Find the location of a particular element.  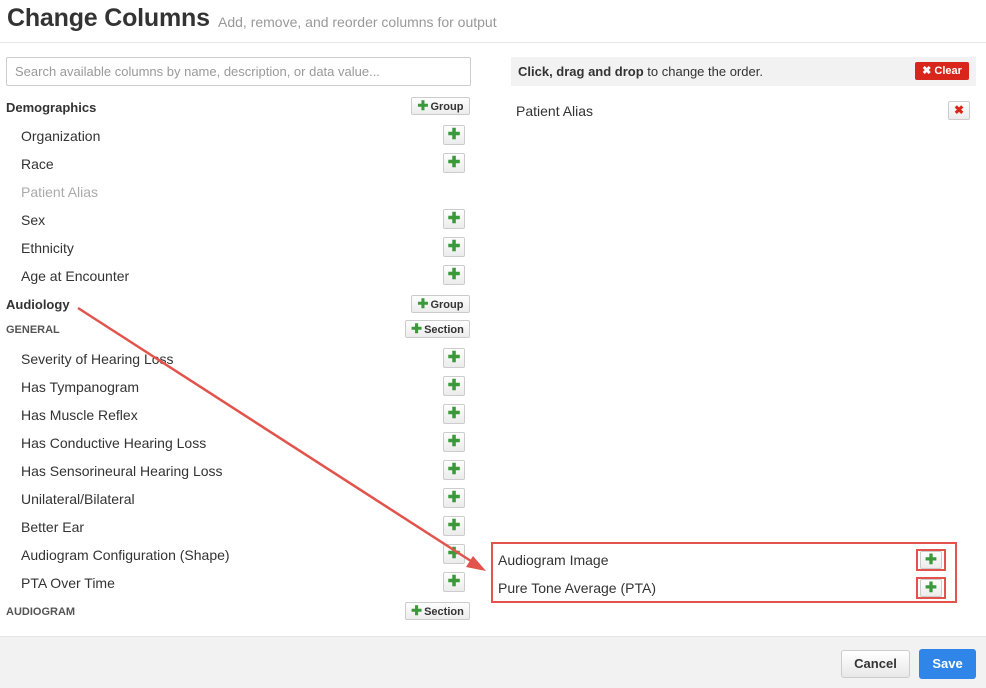

column-item-patient-alias: Patient Alias is located at coordinates (60, 192).